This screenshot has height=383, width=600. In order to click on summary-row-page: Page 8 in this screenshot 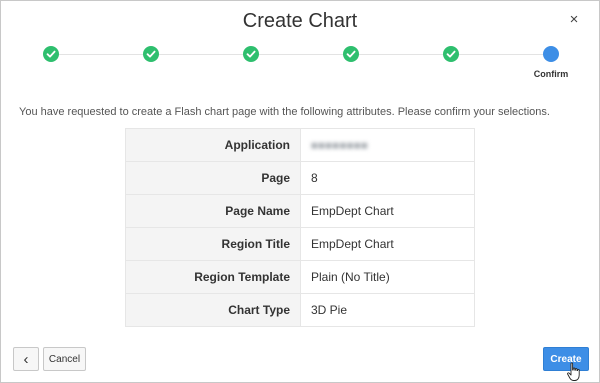, I will do `click(300, 178)`.